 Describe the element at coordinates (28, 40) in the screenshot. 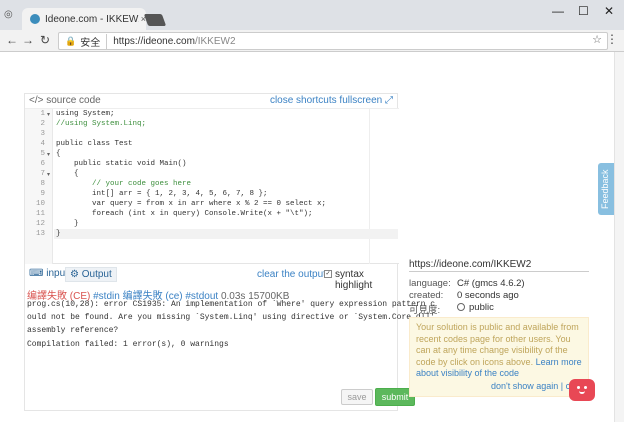

I see `forward-icon: →` at that location.